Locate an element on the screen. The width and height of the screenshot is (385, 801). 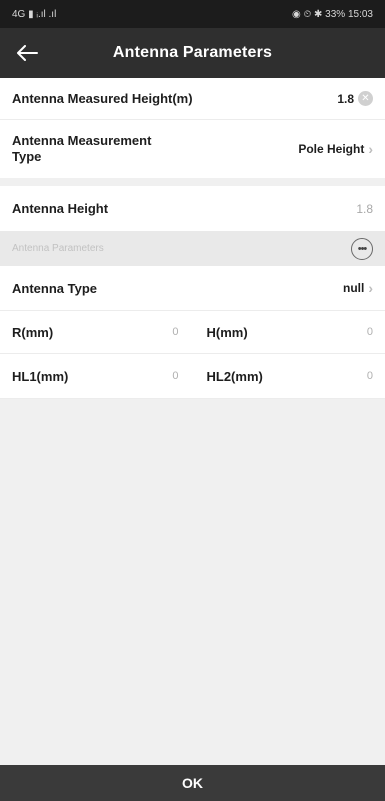
status-left: 4G ▮ ᵢ.ıl .ıl is located at coordinates (34, 14).